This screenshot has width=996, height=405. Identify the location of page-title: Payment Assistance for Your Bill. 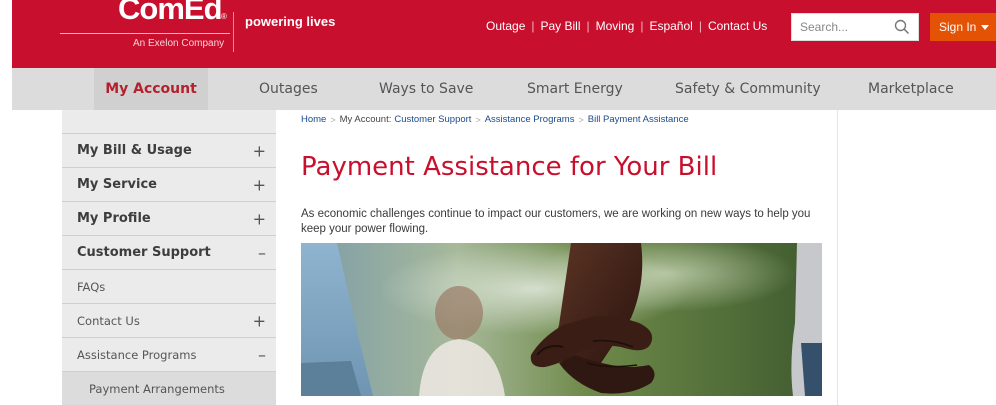
(509, 167).